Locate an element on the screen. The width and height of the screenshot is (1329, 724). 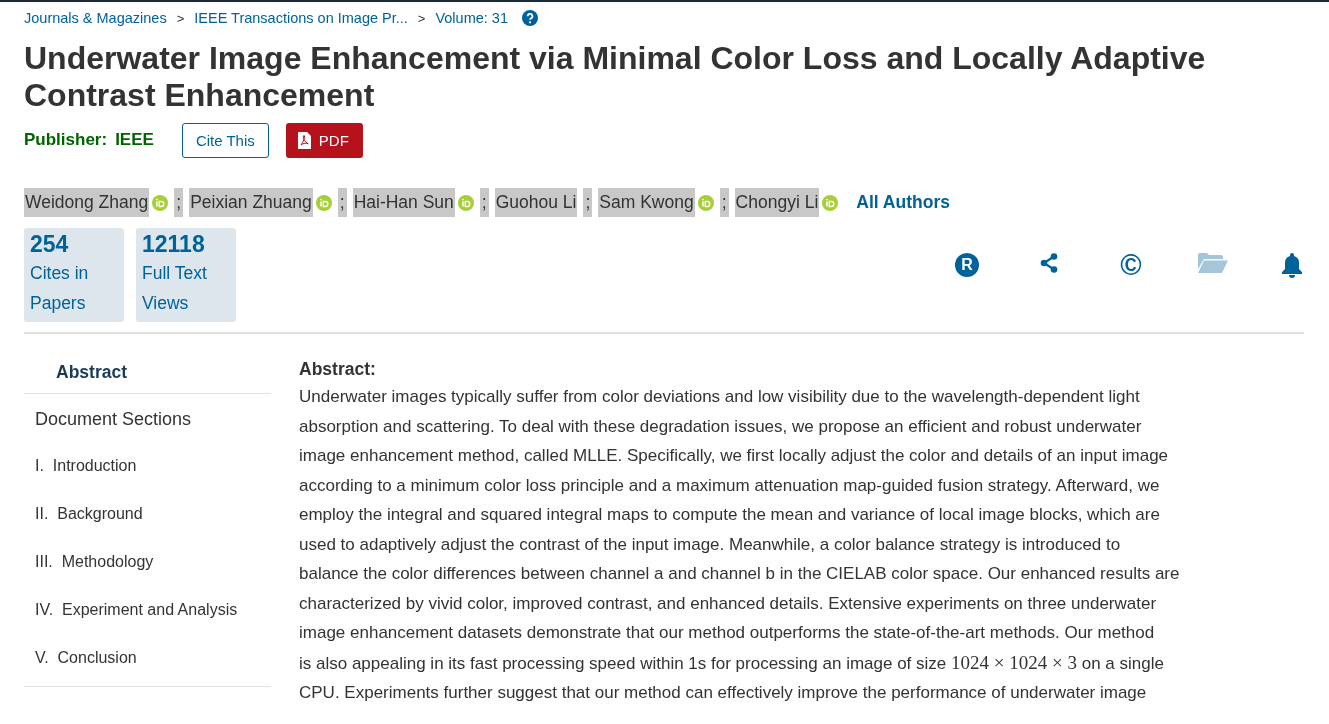
metric-value: 254 is located at coordinates (50, 244).